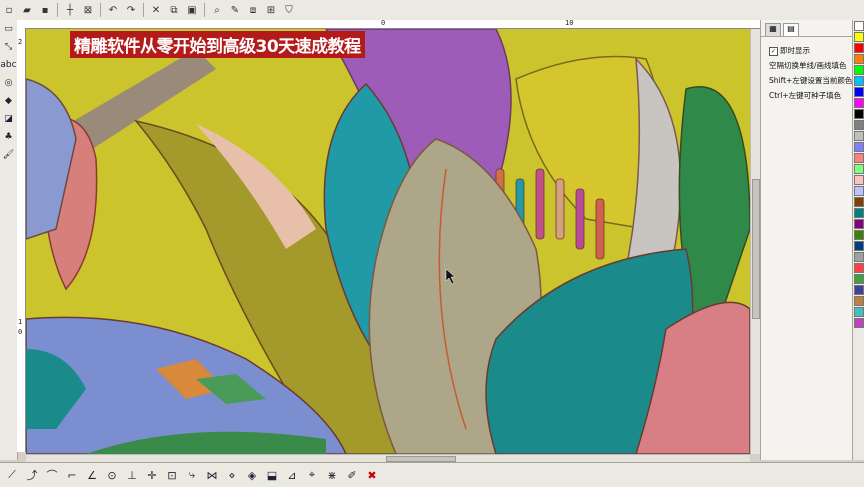 This screenshot has height=487, width=864. I want to click on new-icon: ▫, so click(9, 10).